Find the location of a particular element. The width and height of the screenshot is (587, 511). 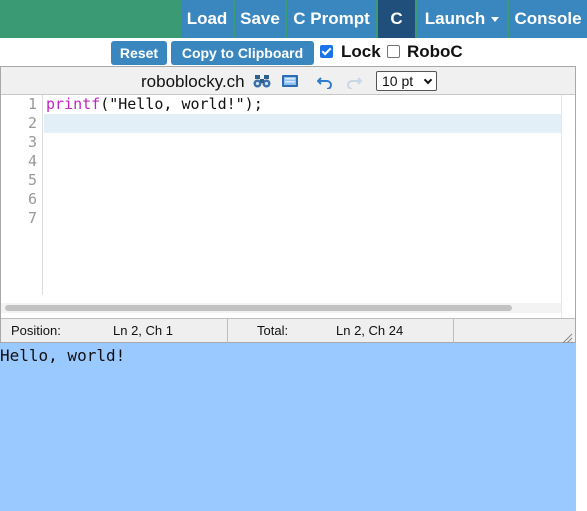

editor-actions-bar: Reset Copy to Clipboard Lock RoboC is located at coordinates (293, 52).